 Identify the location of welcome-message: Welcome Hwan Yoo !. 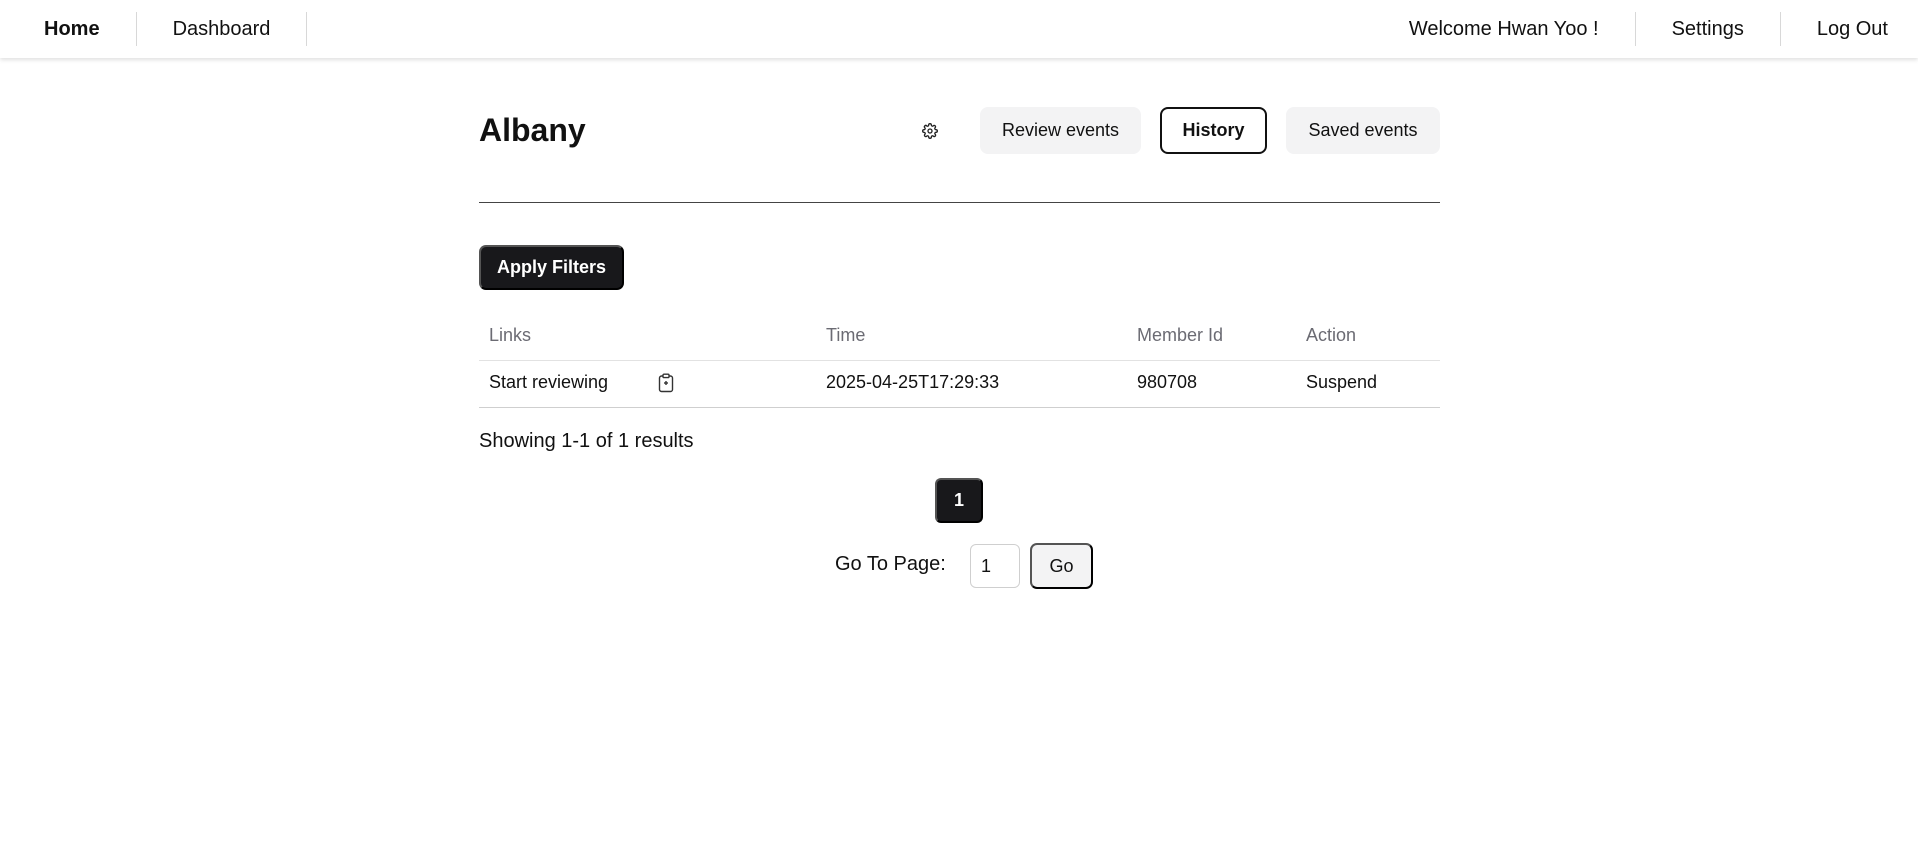
(1503, 28).